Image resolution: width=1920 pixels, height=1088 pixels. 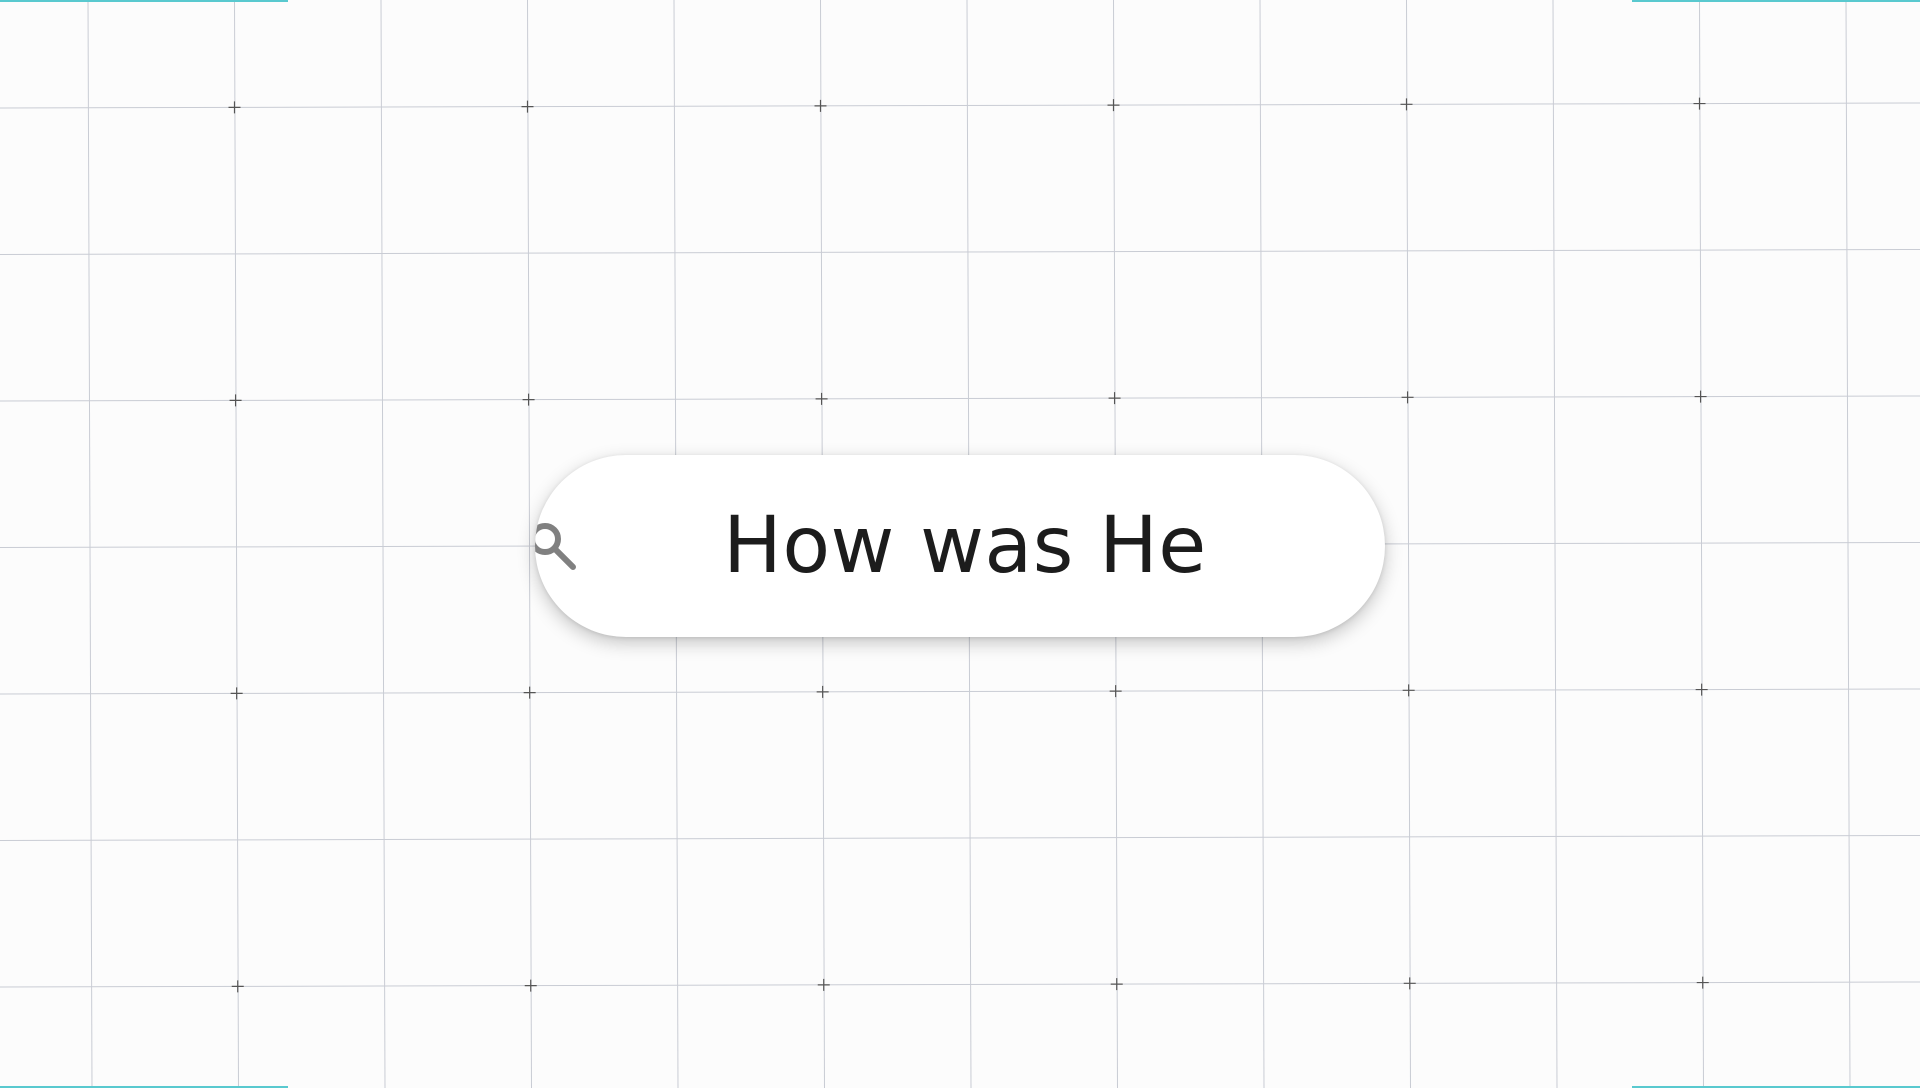 I want to click on search-bar: How was He, so click(x=960, y=546).